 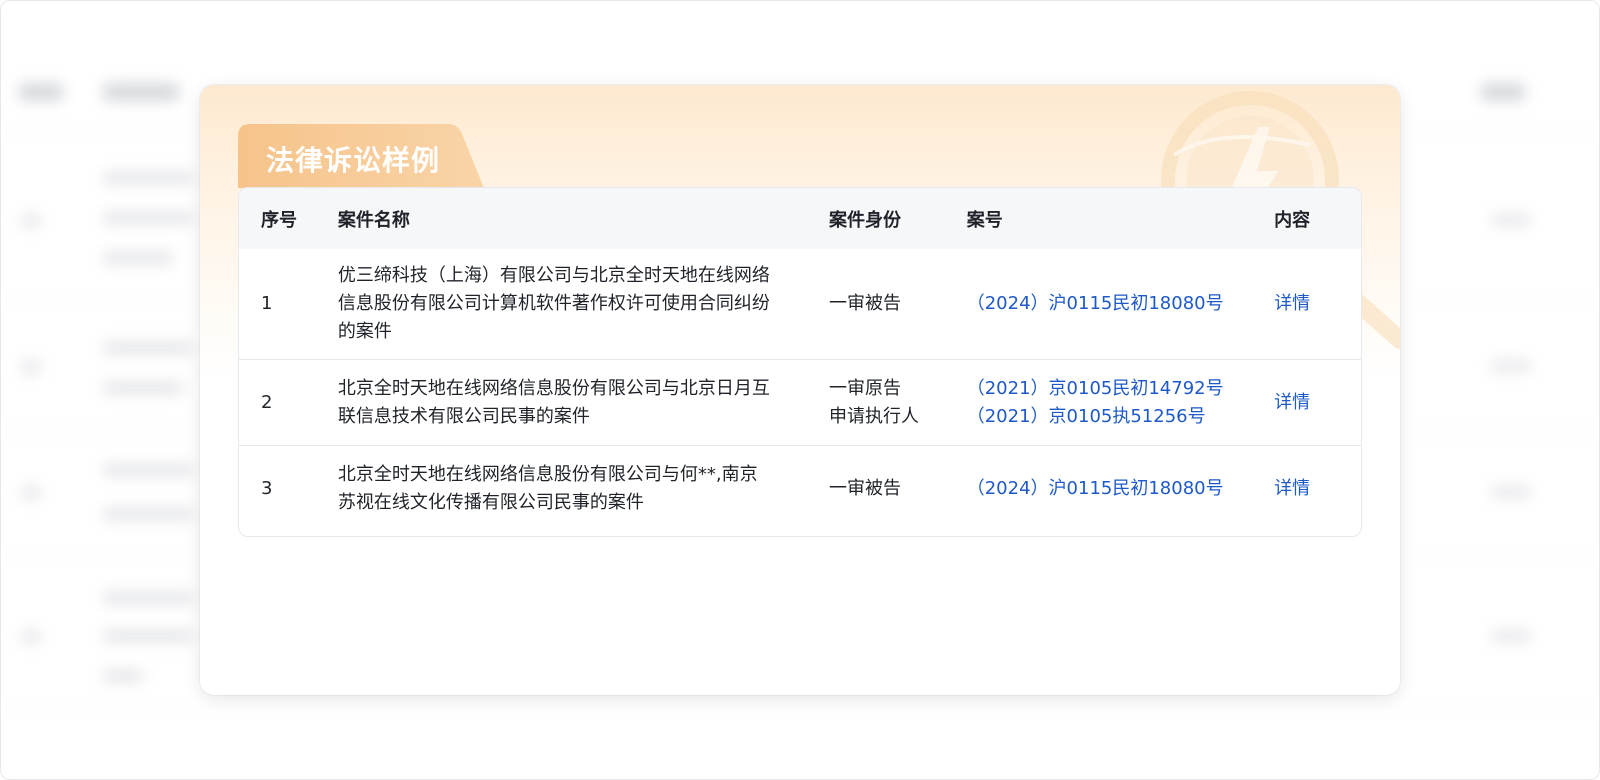 What do you see at coordinates (364, 331) in the screenshot?
I see `case-name-line: 的案件` at bounding box center [364, 331].